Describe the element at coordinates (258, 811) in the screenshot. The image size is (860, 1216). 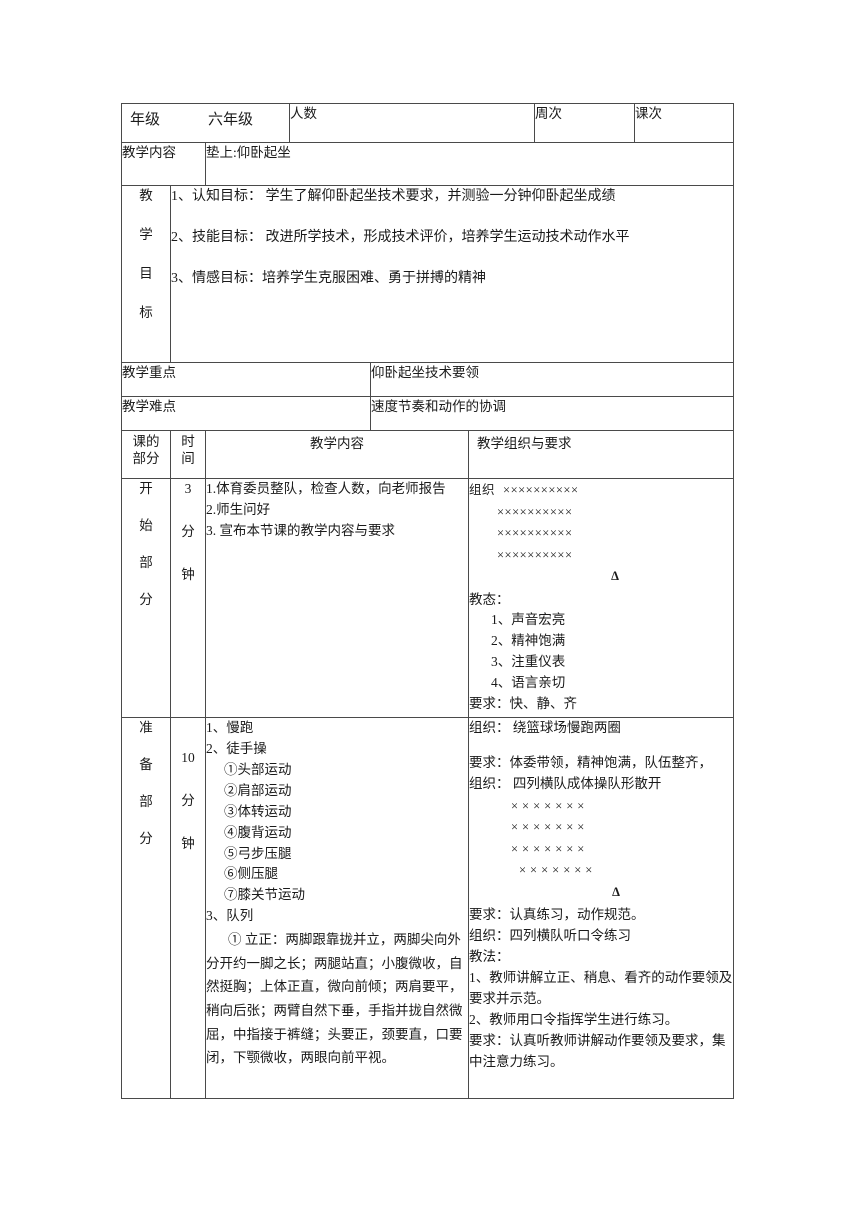
I see `exercise-item: ③体转运动` at that location.